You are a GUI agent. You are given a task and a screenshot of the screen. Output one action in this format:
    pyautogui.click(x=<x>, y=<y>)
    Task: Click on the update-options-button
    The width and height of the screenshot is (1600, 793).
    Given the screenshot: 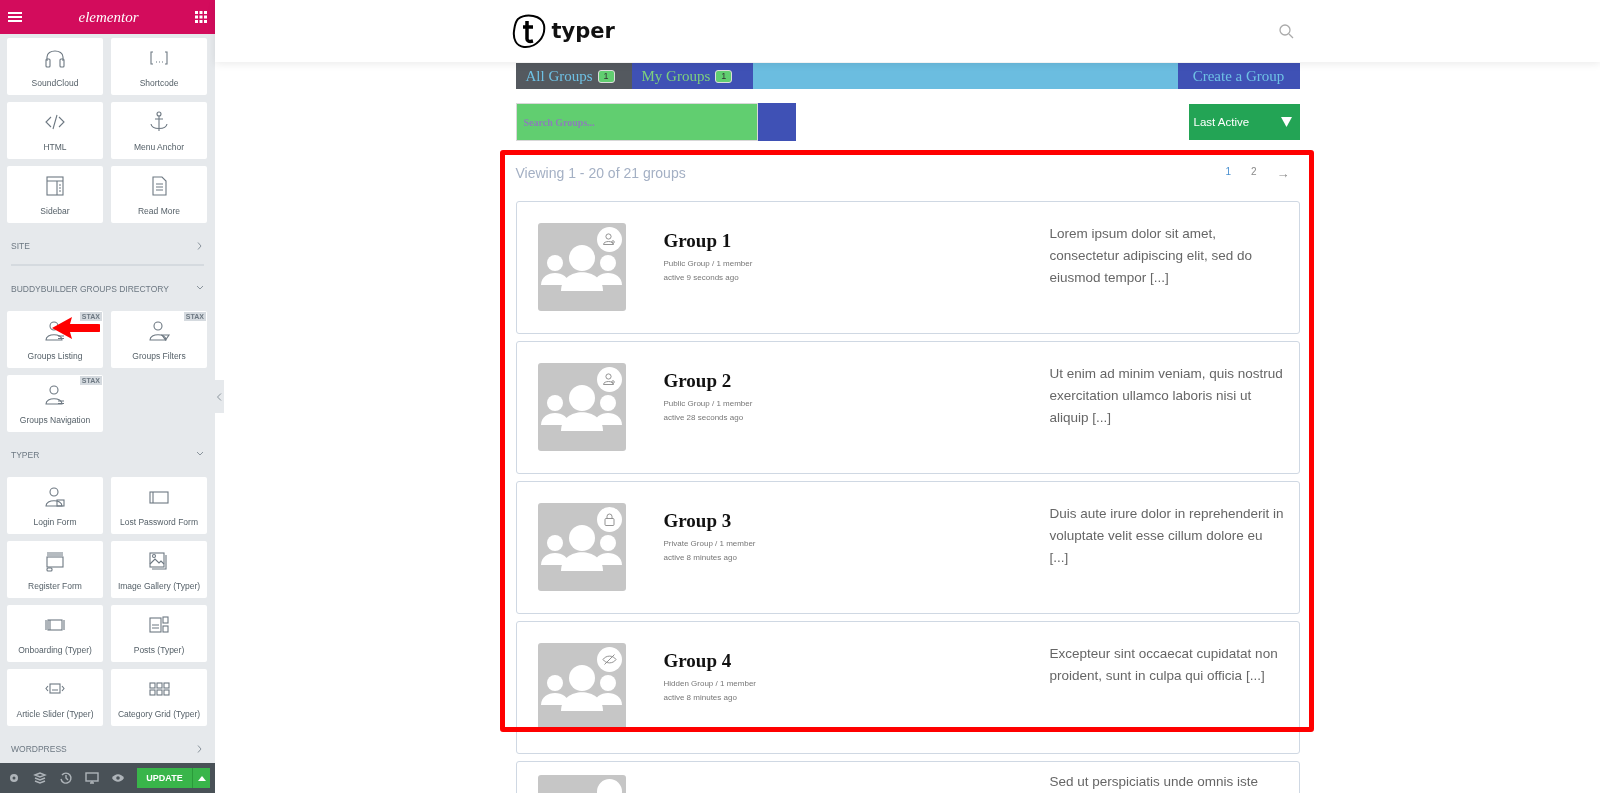 What is the action you would take?
    pyautogui.click(x=201, y=778)
    